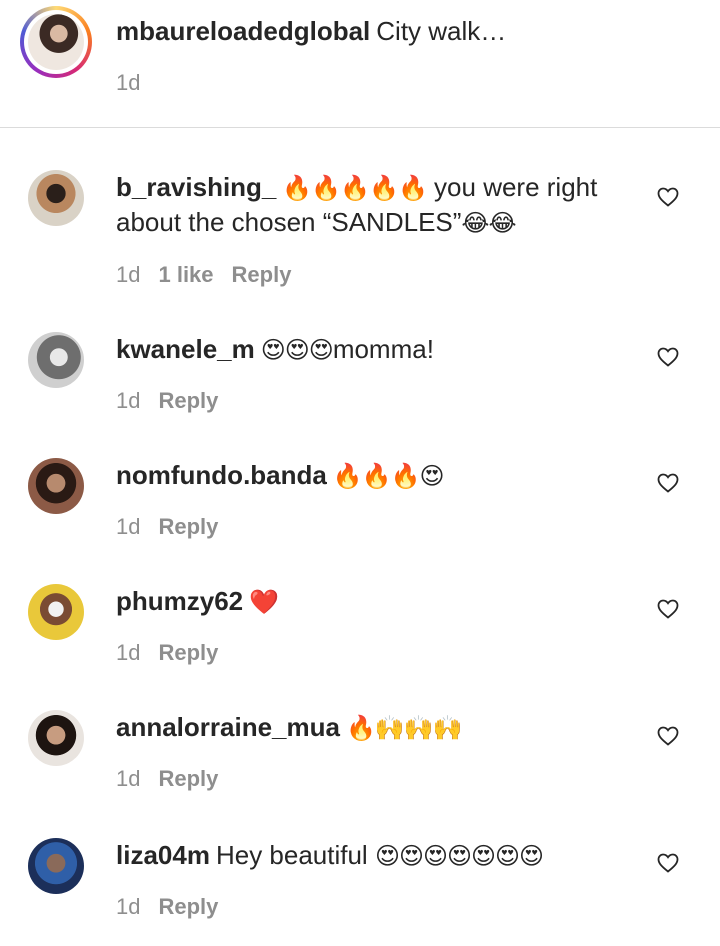 The width and height of the screenshot is (720, 946). I want to click on avatar-border, so click(56, 42).